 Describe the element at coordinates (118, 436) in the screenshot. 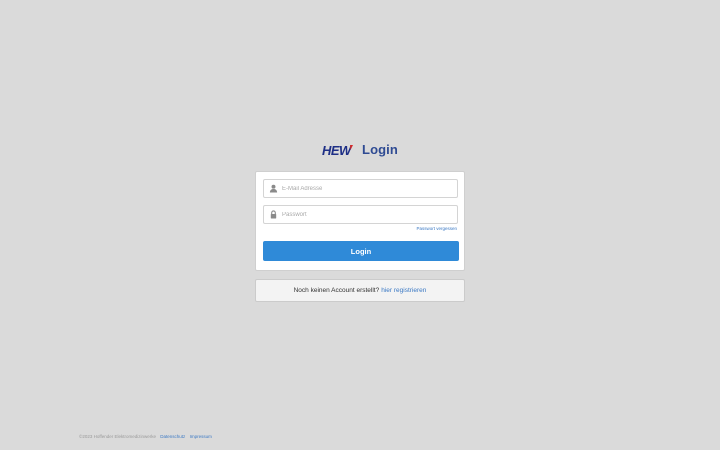

I see `copyright-text: ©2023 Hoffender Elektromedizinwerke` at that location.